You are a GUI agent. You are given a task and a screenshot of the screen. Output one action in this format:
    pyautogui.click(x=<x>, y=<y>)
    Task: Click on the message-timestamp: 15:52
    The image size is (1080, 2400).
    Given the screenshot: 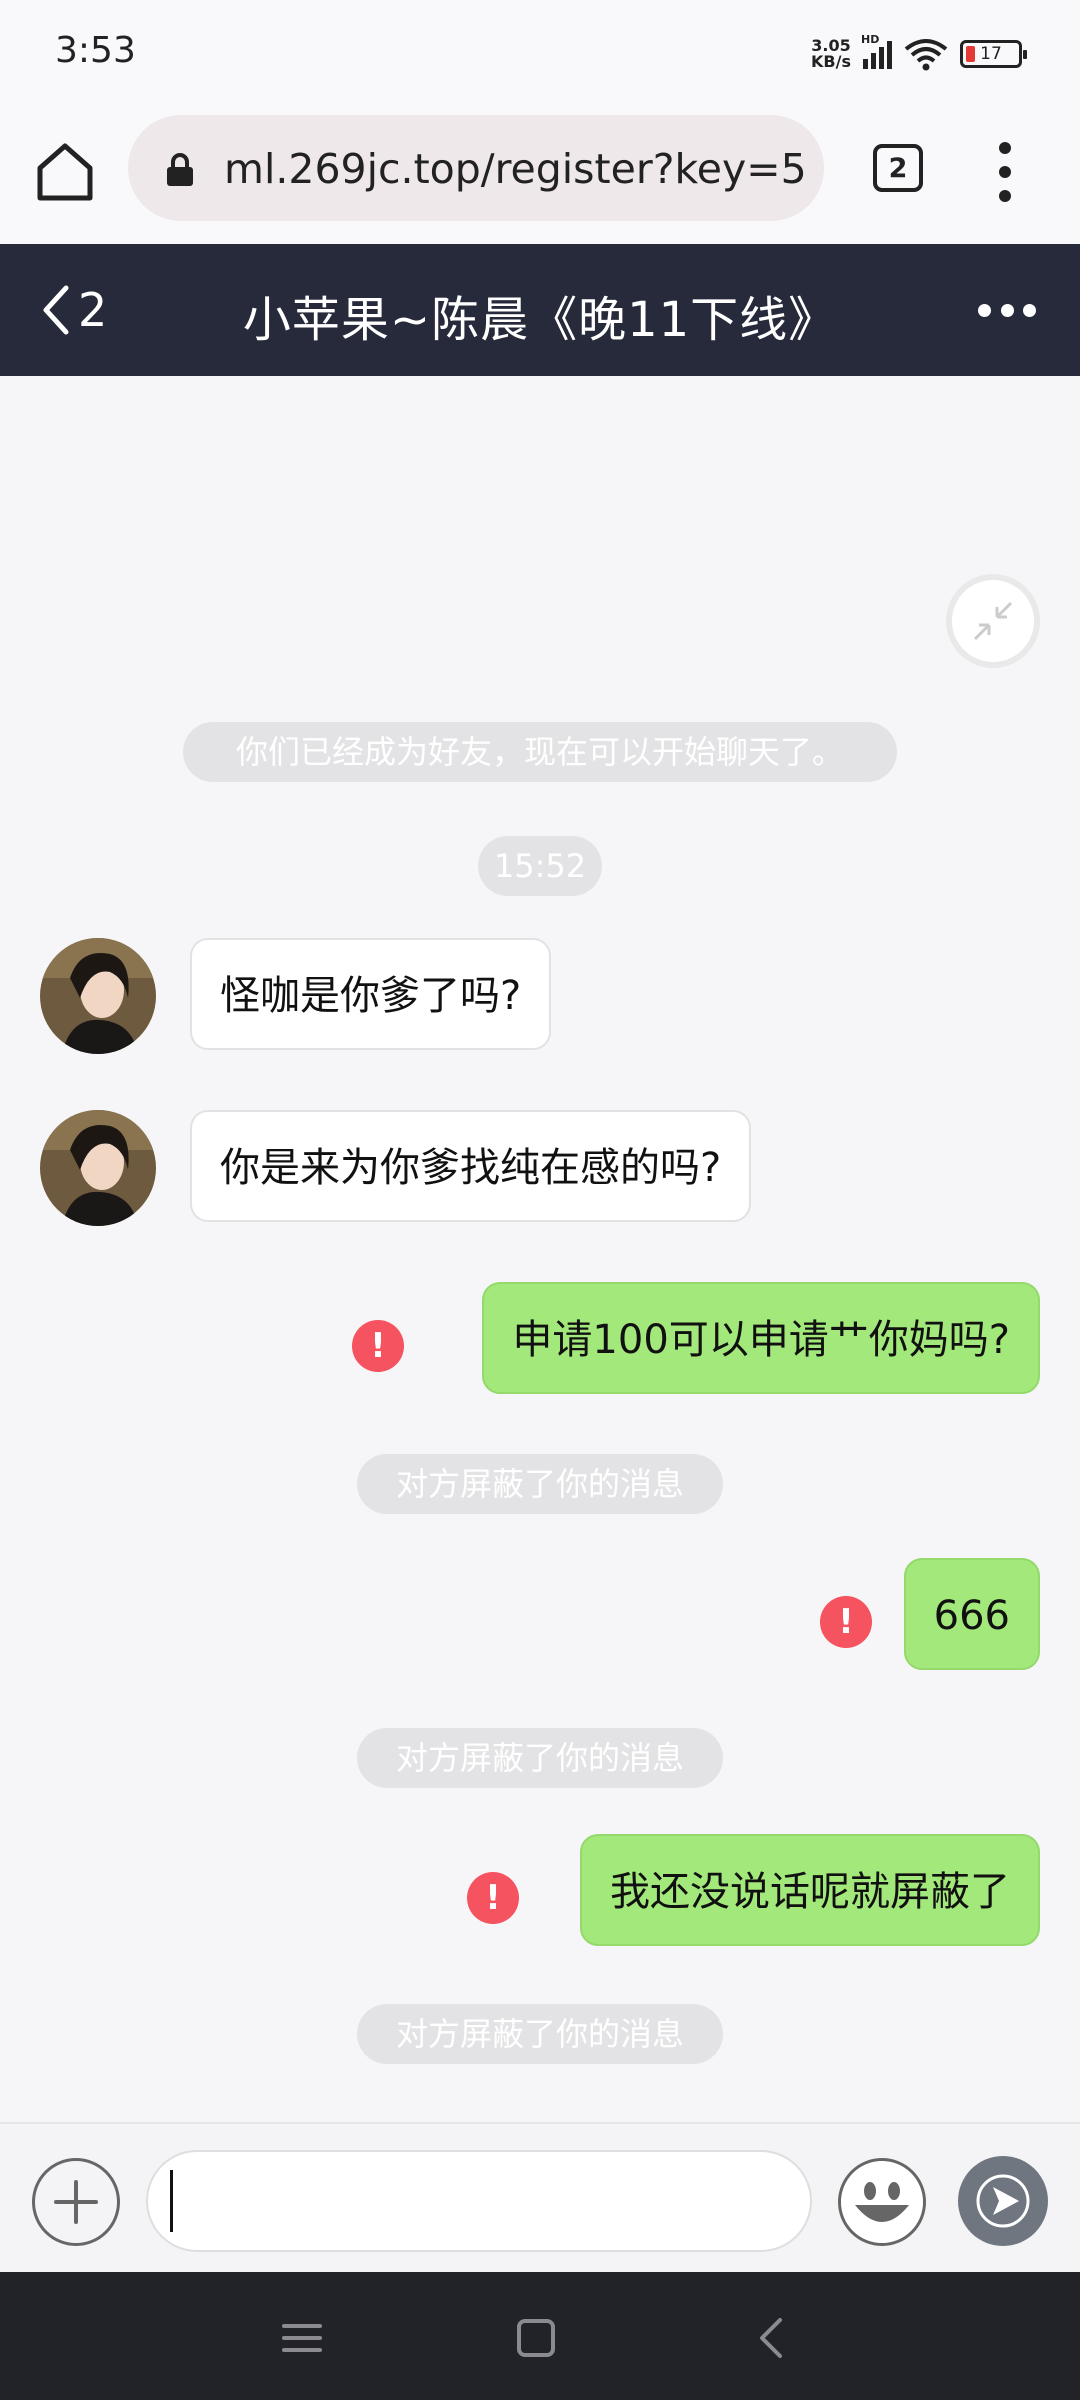 What is the action you would take?
    pyautogui.click(x=540, y=866)
    